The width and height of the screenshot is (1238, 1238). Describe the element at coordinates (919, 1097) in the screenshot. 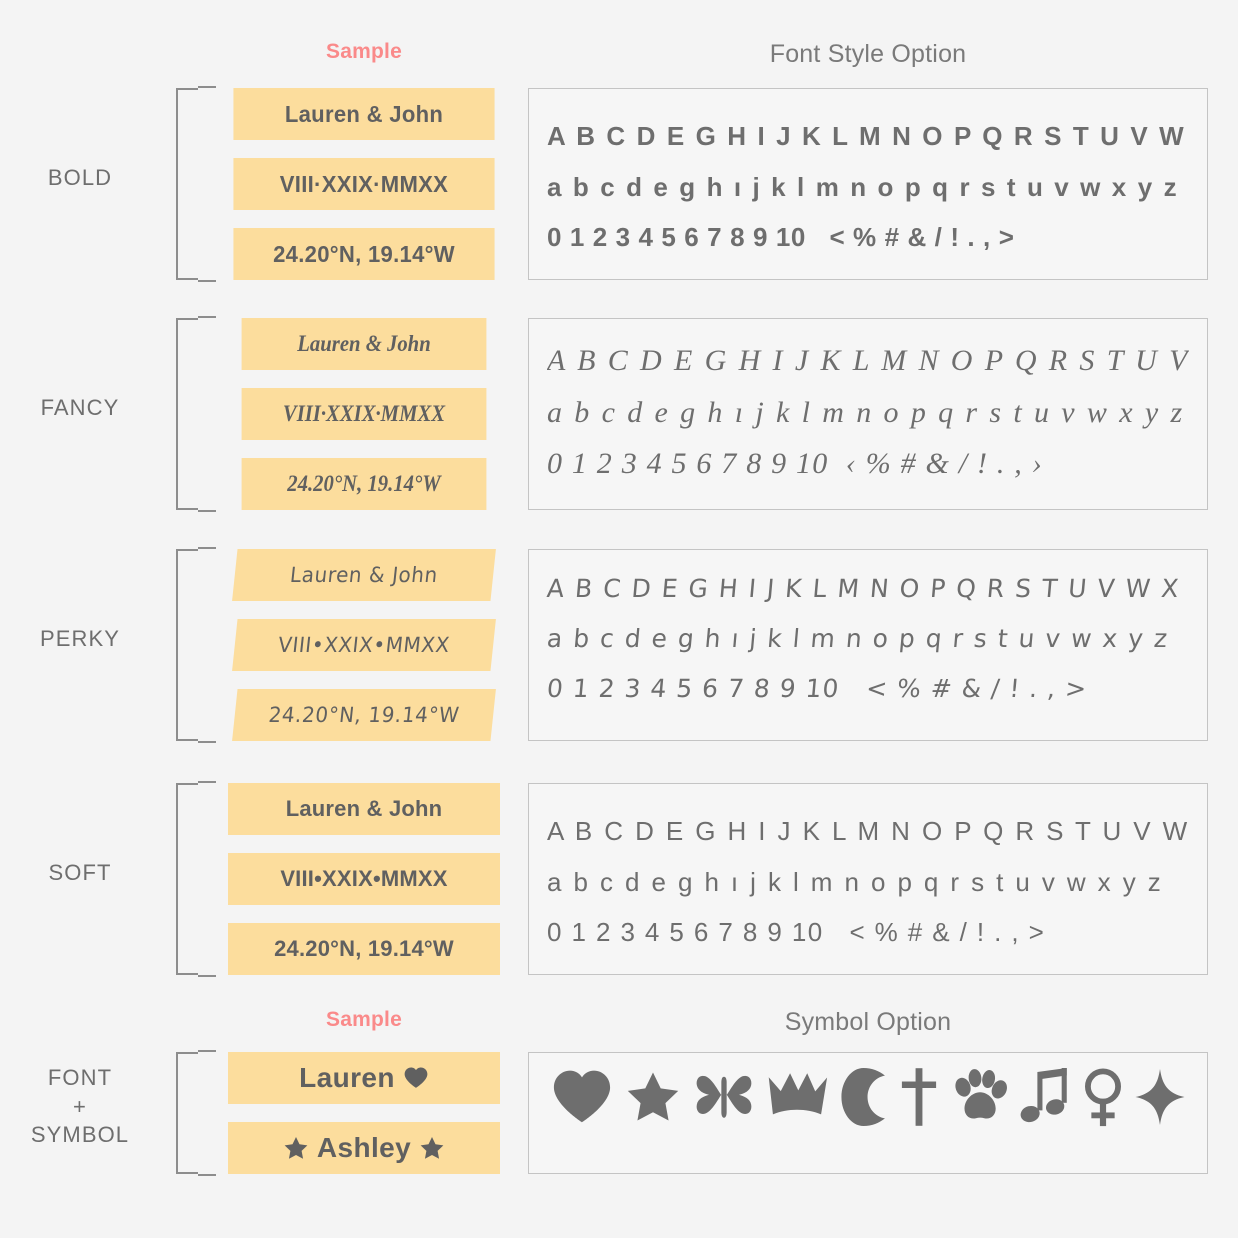

I see `cross-symbol` at that location.